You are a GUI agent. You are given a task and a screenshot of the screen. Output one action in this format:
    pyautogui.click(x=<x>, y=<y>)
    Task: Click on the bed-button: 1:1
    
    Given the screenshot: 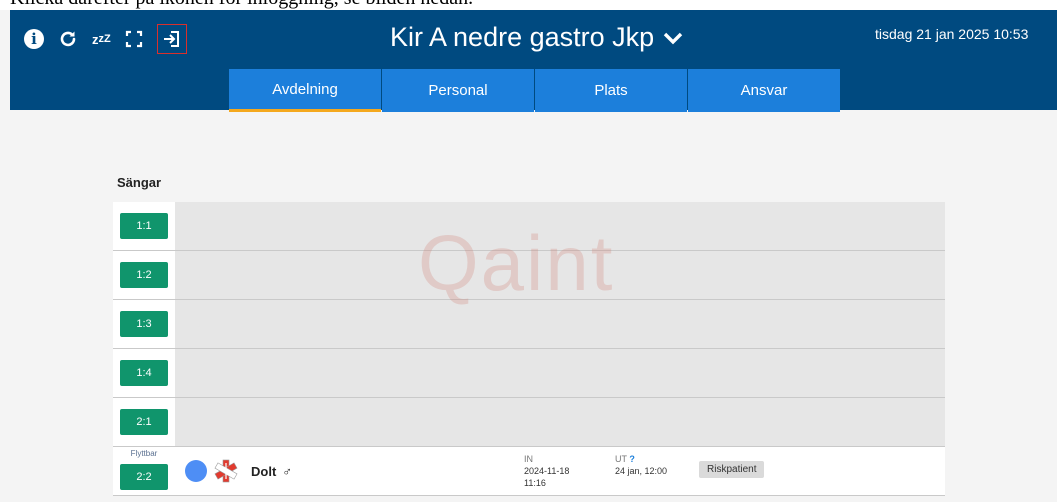 What is the action you would take?
    pyautogui.click(x=144, y=226)
    